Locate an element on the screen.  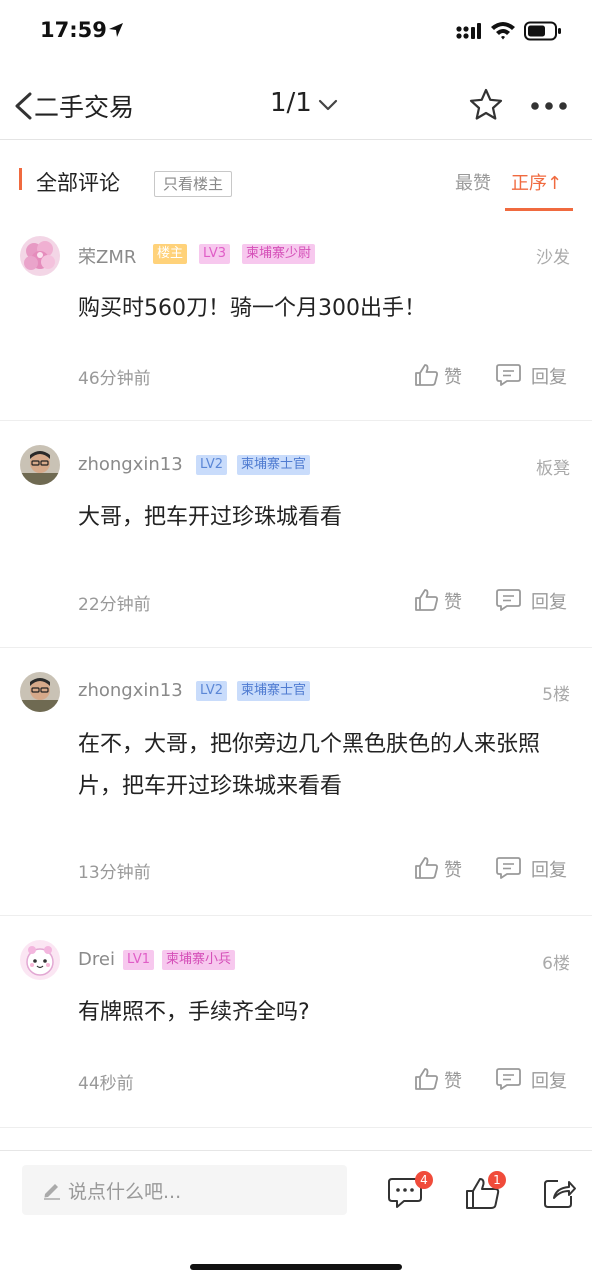
comment-time: 46分钟前 is located at coordinates (114, 379).